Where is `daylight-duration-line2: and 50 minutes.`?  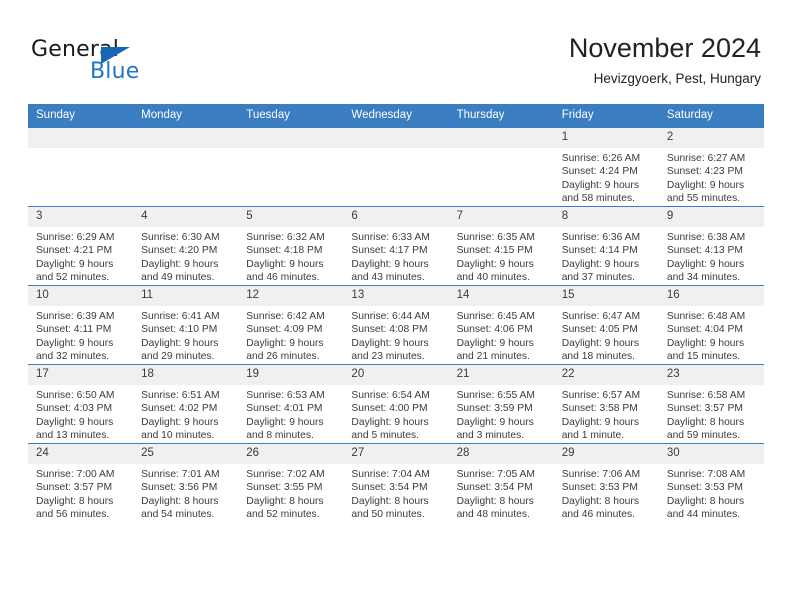 daylight-duration-line2: and 50 minutes. is located at coordinates (388, 514).